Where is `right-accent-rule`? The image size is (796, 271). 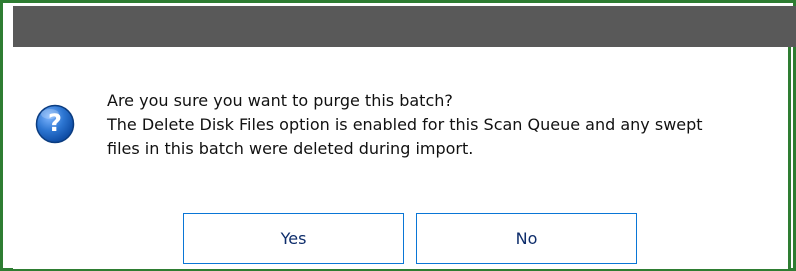
right-accent-rule is located at coordinates (789, 159).